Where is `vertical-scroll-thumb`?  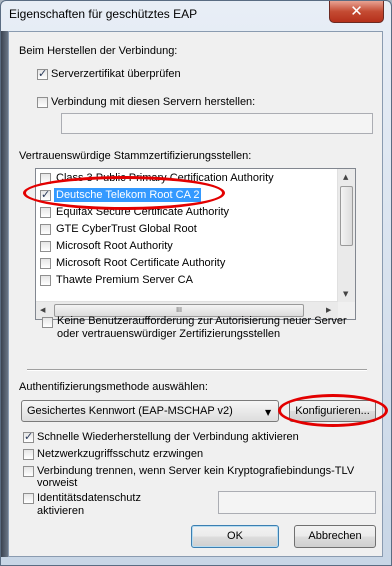 vertical-scroll-thumb is located at coordinates (346, 216).